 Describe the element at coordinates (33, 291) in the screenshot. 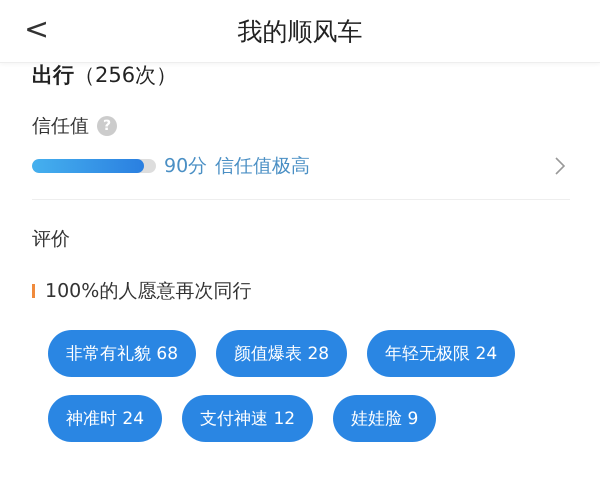

I see `accent-bar` at that location.